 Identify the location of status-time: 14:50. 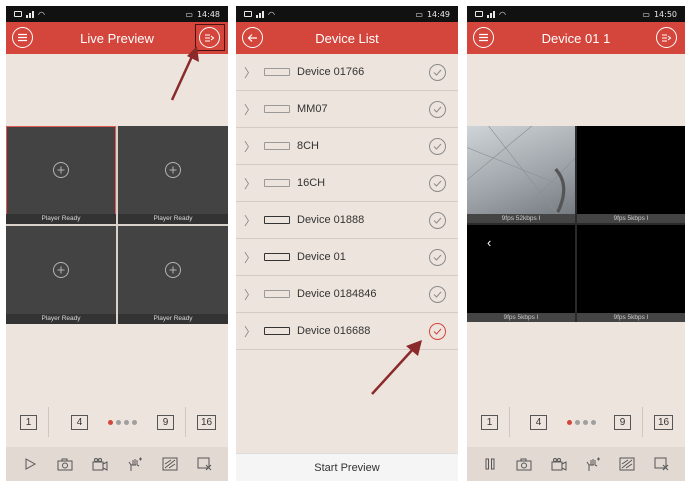
(665, 14).